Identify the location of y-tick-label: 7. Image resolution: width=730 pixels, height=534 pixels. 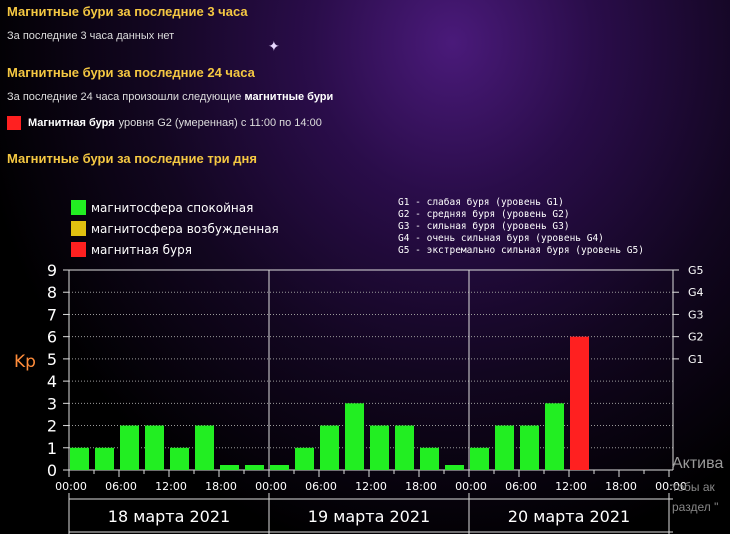
(52, 314).